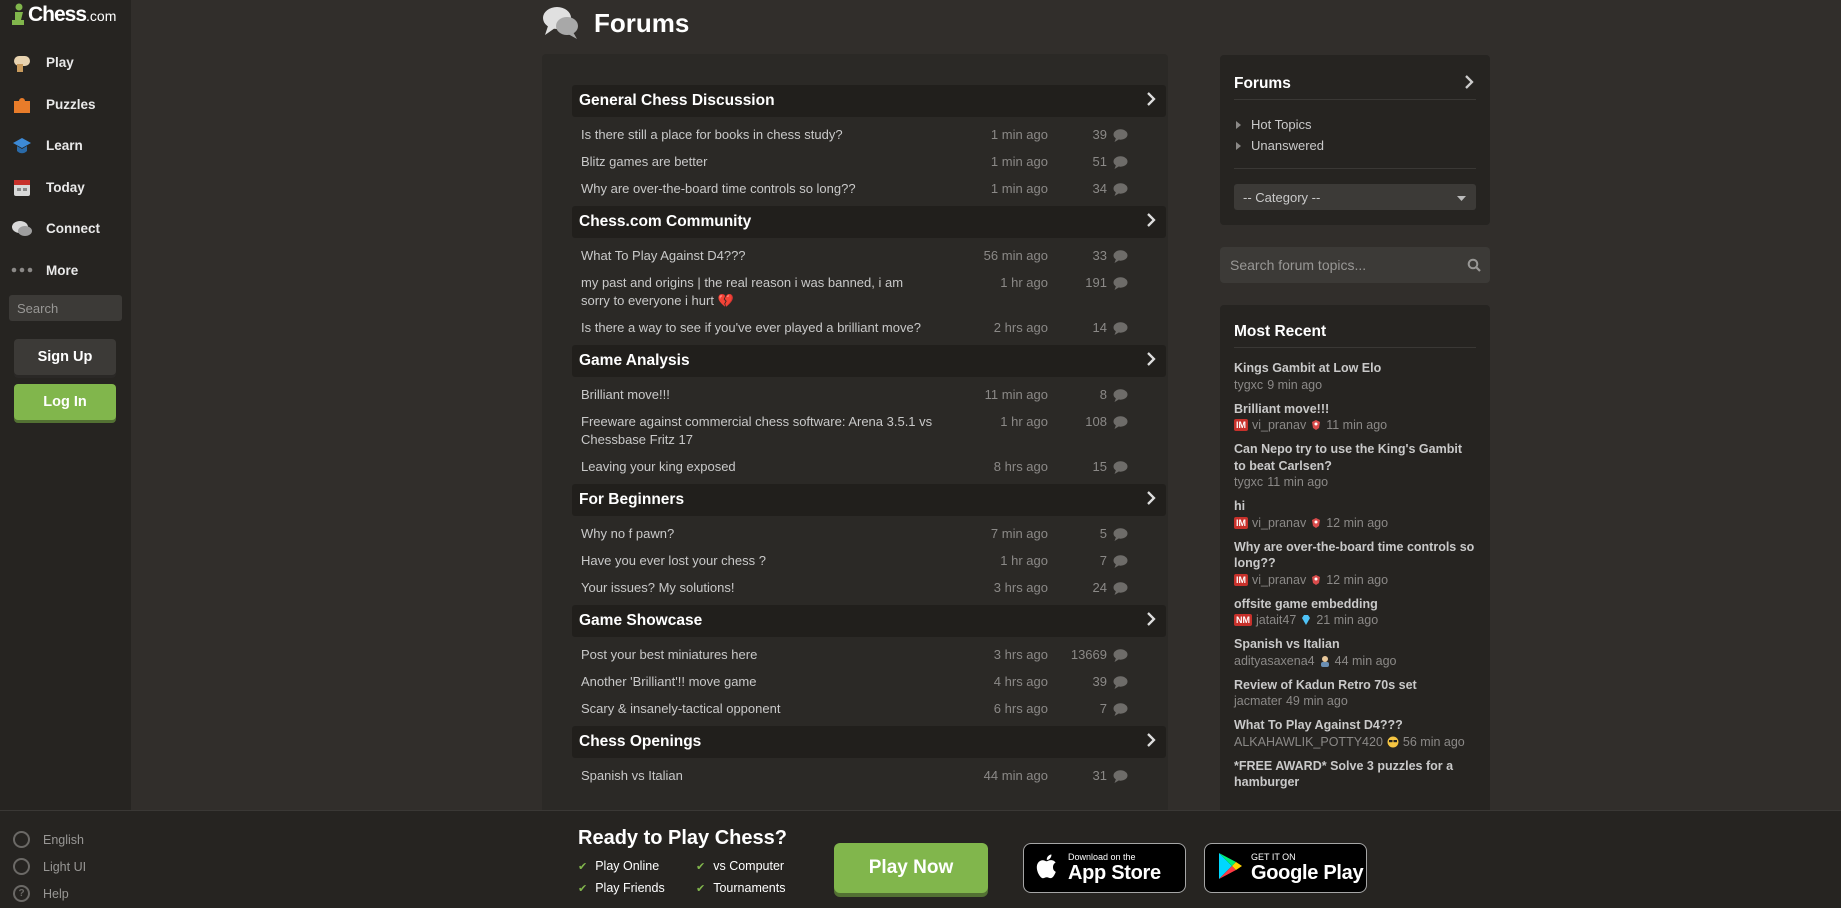 This screenshot has width=1841, height=908. Describe the element at coordinates (757, 709) in the screenshot. I see `topic-link: Scary & insanely-tactical opponent` at that location.